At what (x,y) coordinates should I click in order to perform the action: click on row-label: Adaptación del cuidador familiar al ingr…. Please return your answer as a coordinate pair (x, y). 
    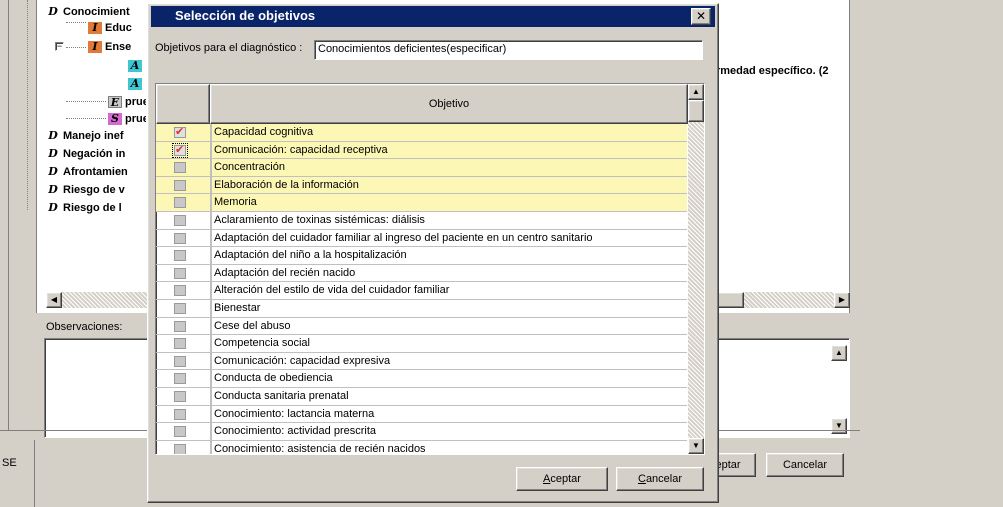
    Looking at the image, I should click on (402, 238).